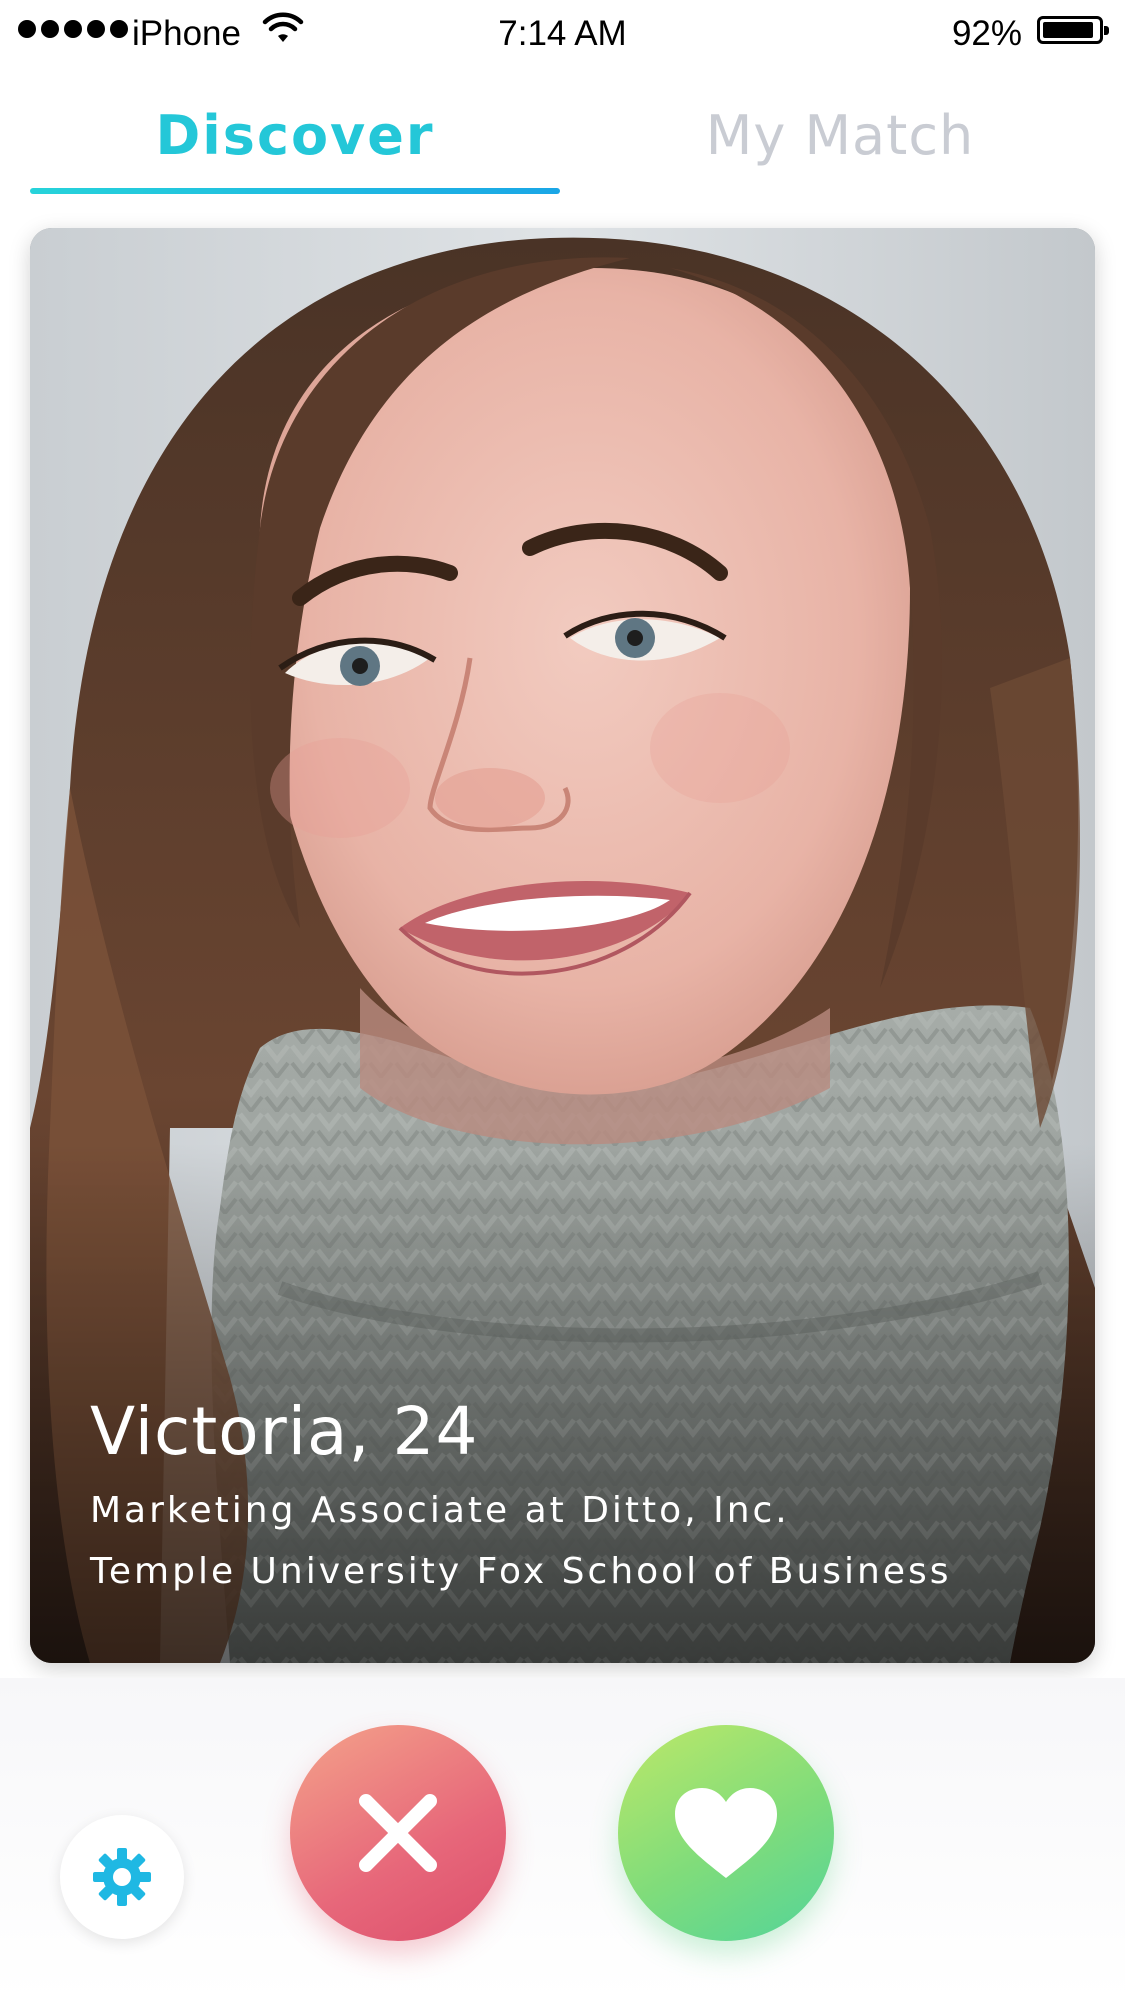  I want to click on battery-icon, so click(1073, 30).